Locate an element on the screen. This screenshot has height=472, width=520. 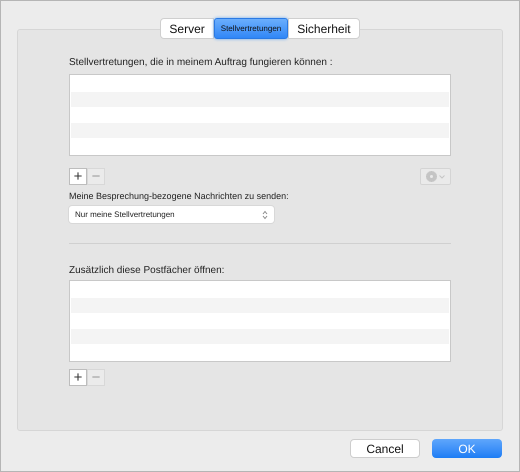
tab: Stellvertretungen is located at coordinates (251, 28).